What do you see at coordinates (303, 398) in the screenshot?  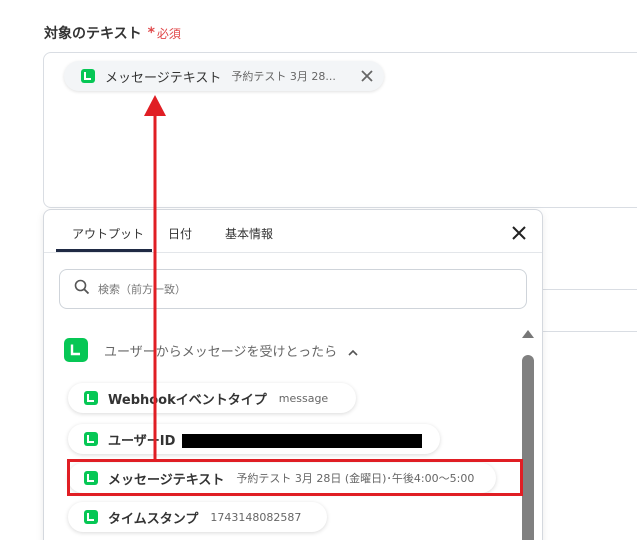 I see `item-value: message` at bounding box center [303, 398].